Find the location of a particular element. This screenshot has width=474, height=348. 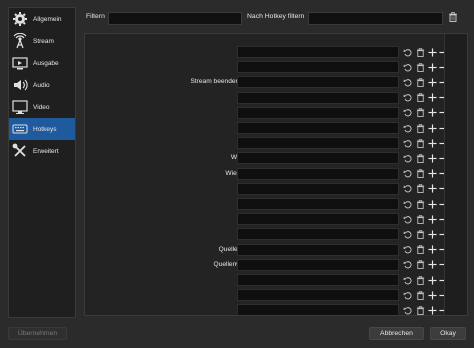

hotkey-row: Statistiken zurücksetzen is located at coordinates (266, 309).